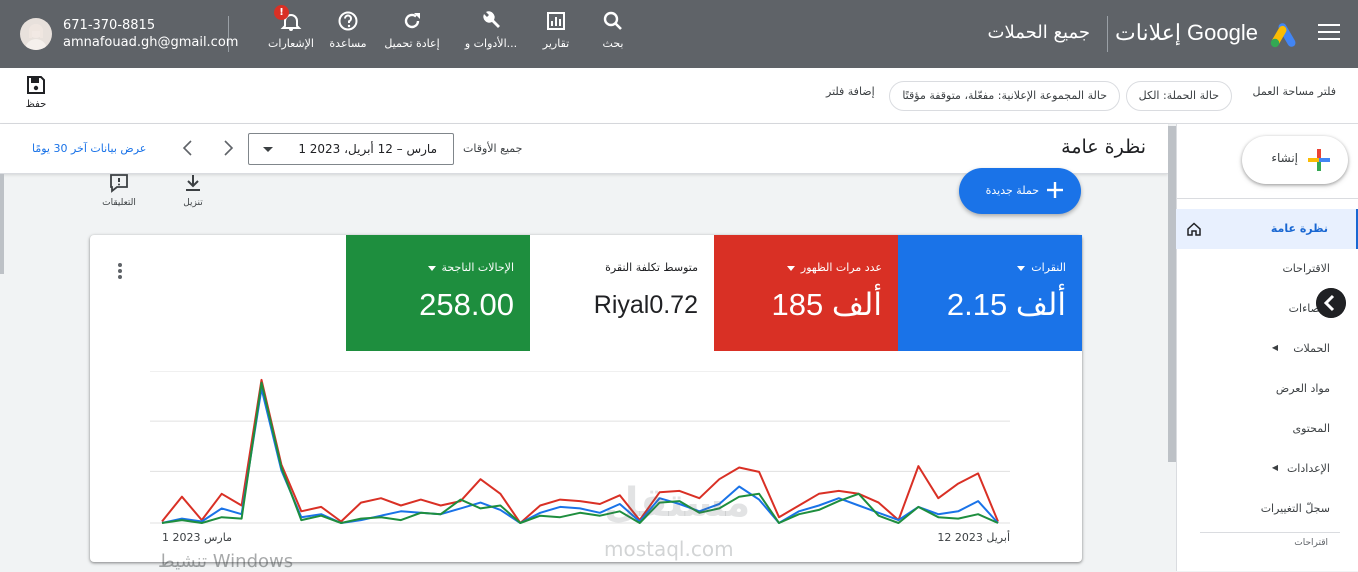  What do you see at coordinates (228, 148) in the screenshot?
I see `chevron-right-icon` at bounding box center [228, 148].